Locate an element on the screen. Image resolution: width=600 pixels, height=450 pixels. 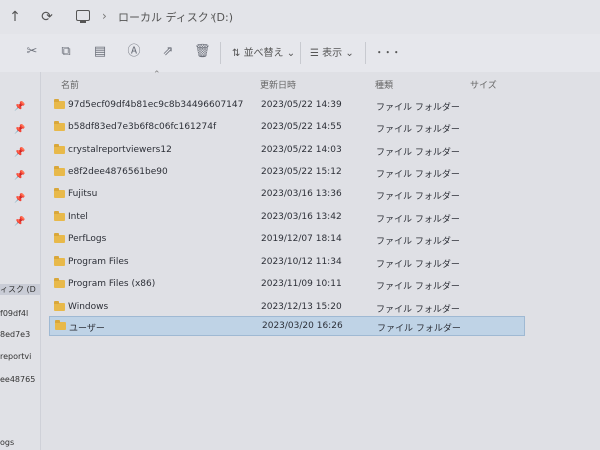
nav-item-drive: ィスク (D is located at coordinates (20, 289).